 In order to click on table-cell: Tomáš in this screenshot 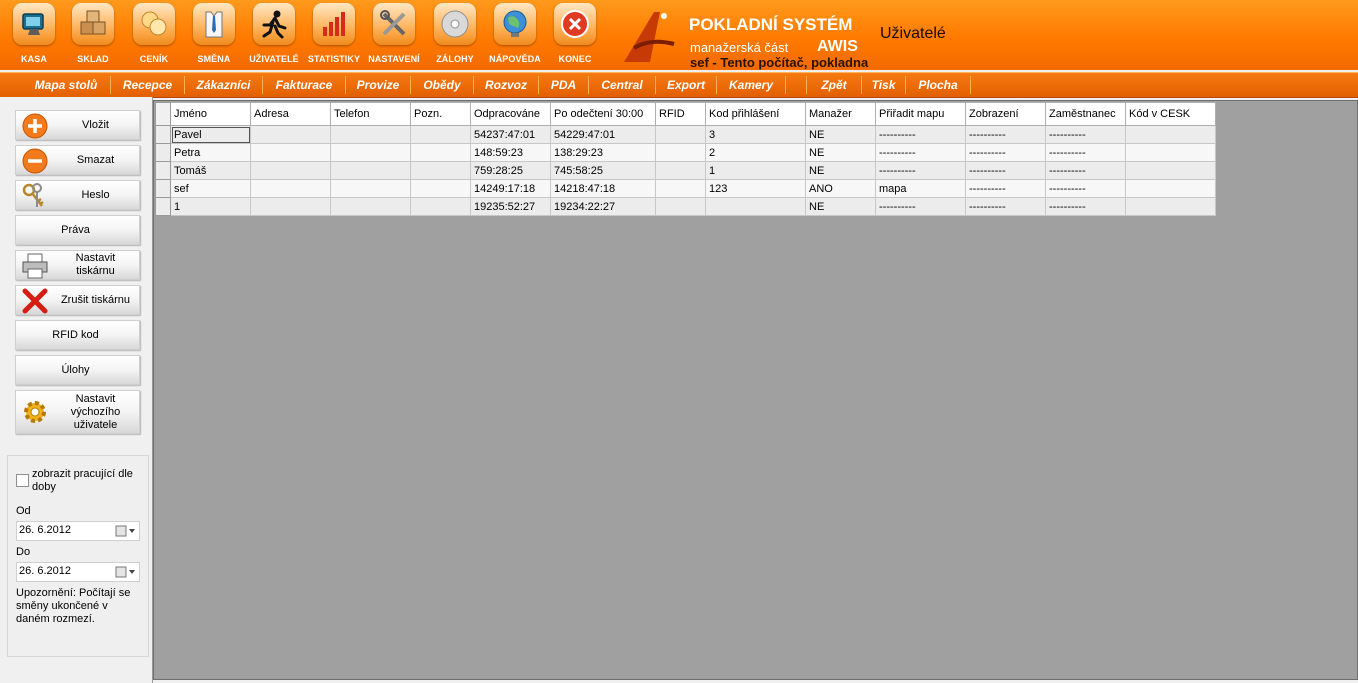, I will do `click(210, 170)`.